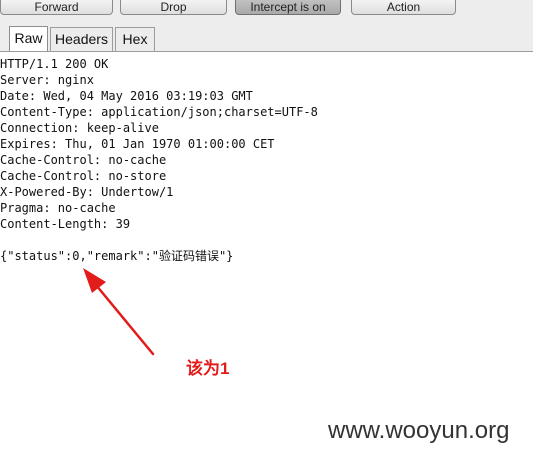 The width and height of the screenshot is (533, 459). I want to click on site-watermark: www.wooyun.org, so click(419, 430).